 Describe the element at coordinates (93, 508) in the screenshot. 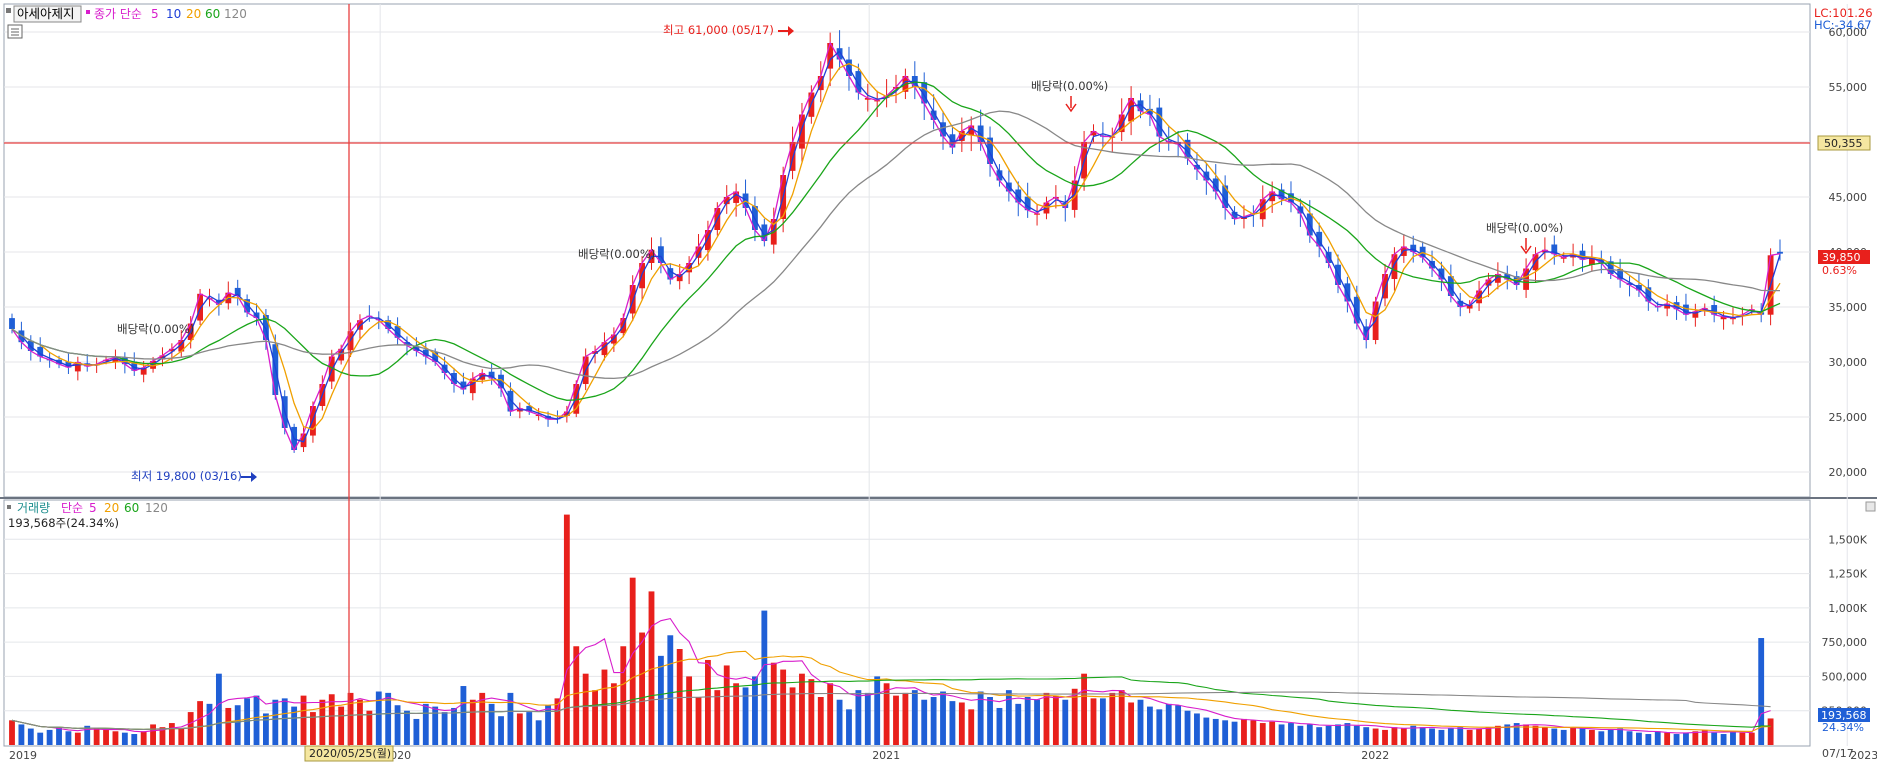

I see `vma-5-label: 5` at that location.